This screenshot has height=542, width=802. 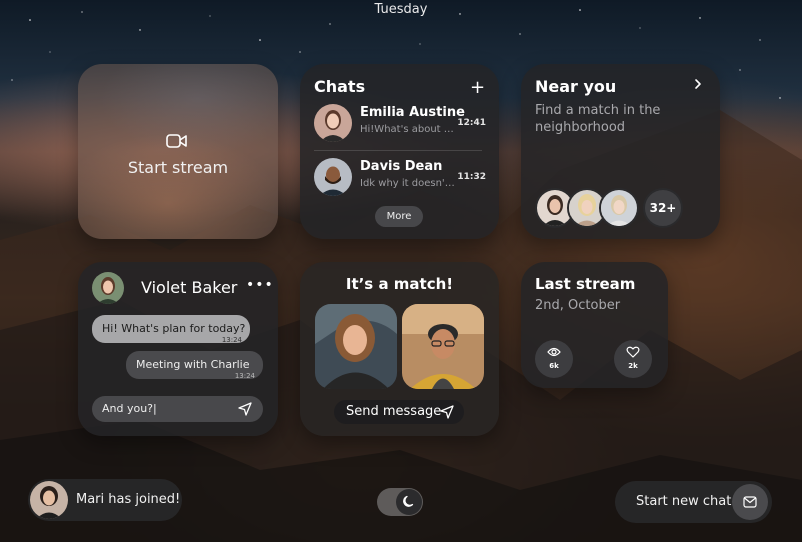 I want to click on send-message-label: Send message, so click(x=394, y=411).